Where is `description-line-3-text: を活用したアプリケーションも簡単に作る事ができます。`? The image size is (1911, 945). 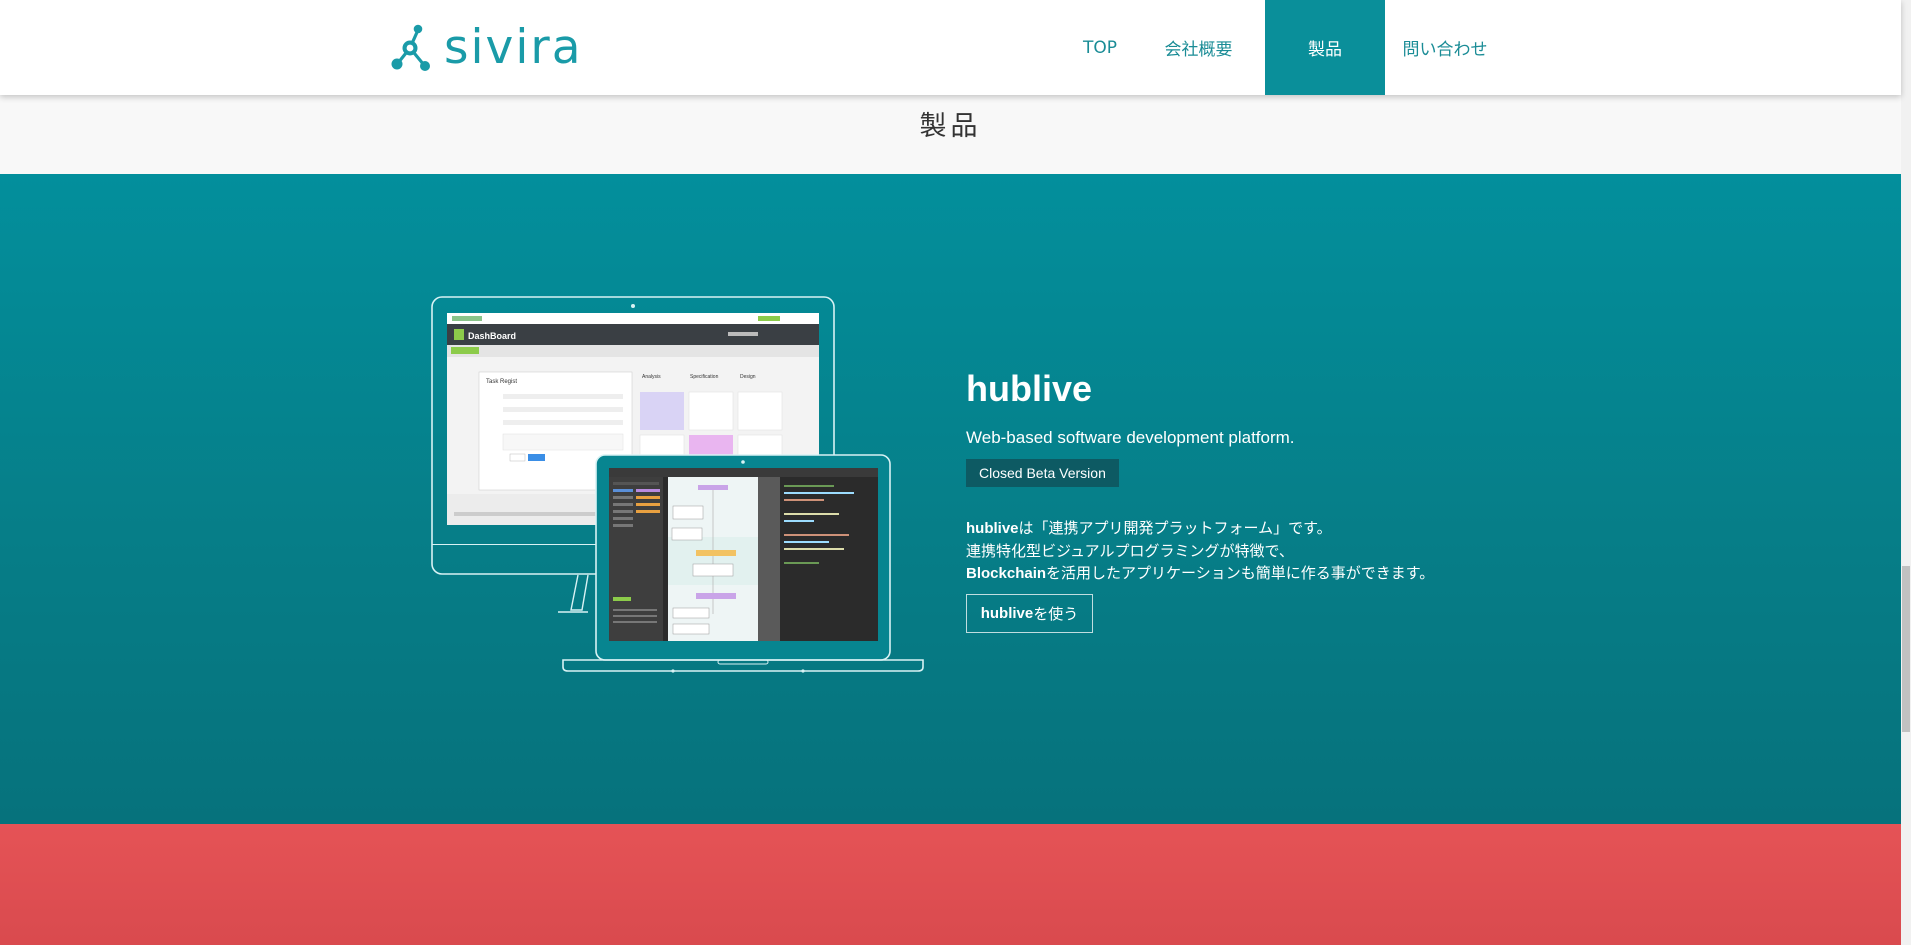 description-line-3-text: を活用したアプリケーションも簡単に作る事ができます。 is located at coordinates (1240, 573).